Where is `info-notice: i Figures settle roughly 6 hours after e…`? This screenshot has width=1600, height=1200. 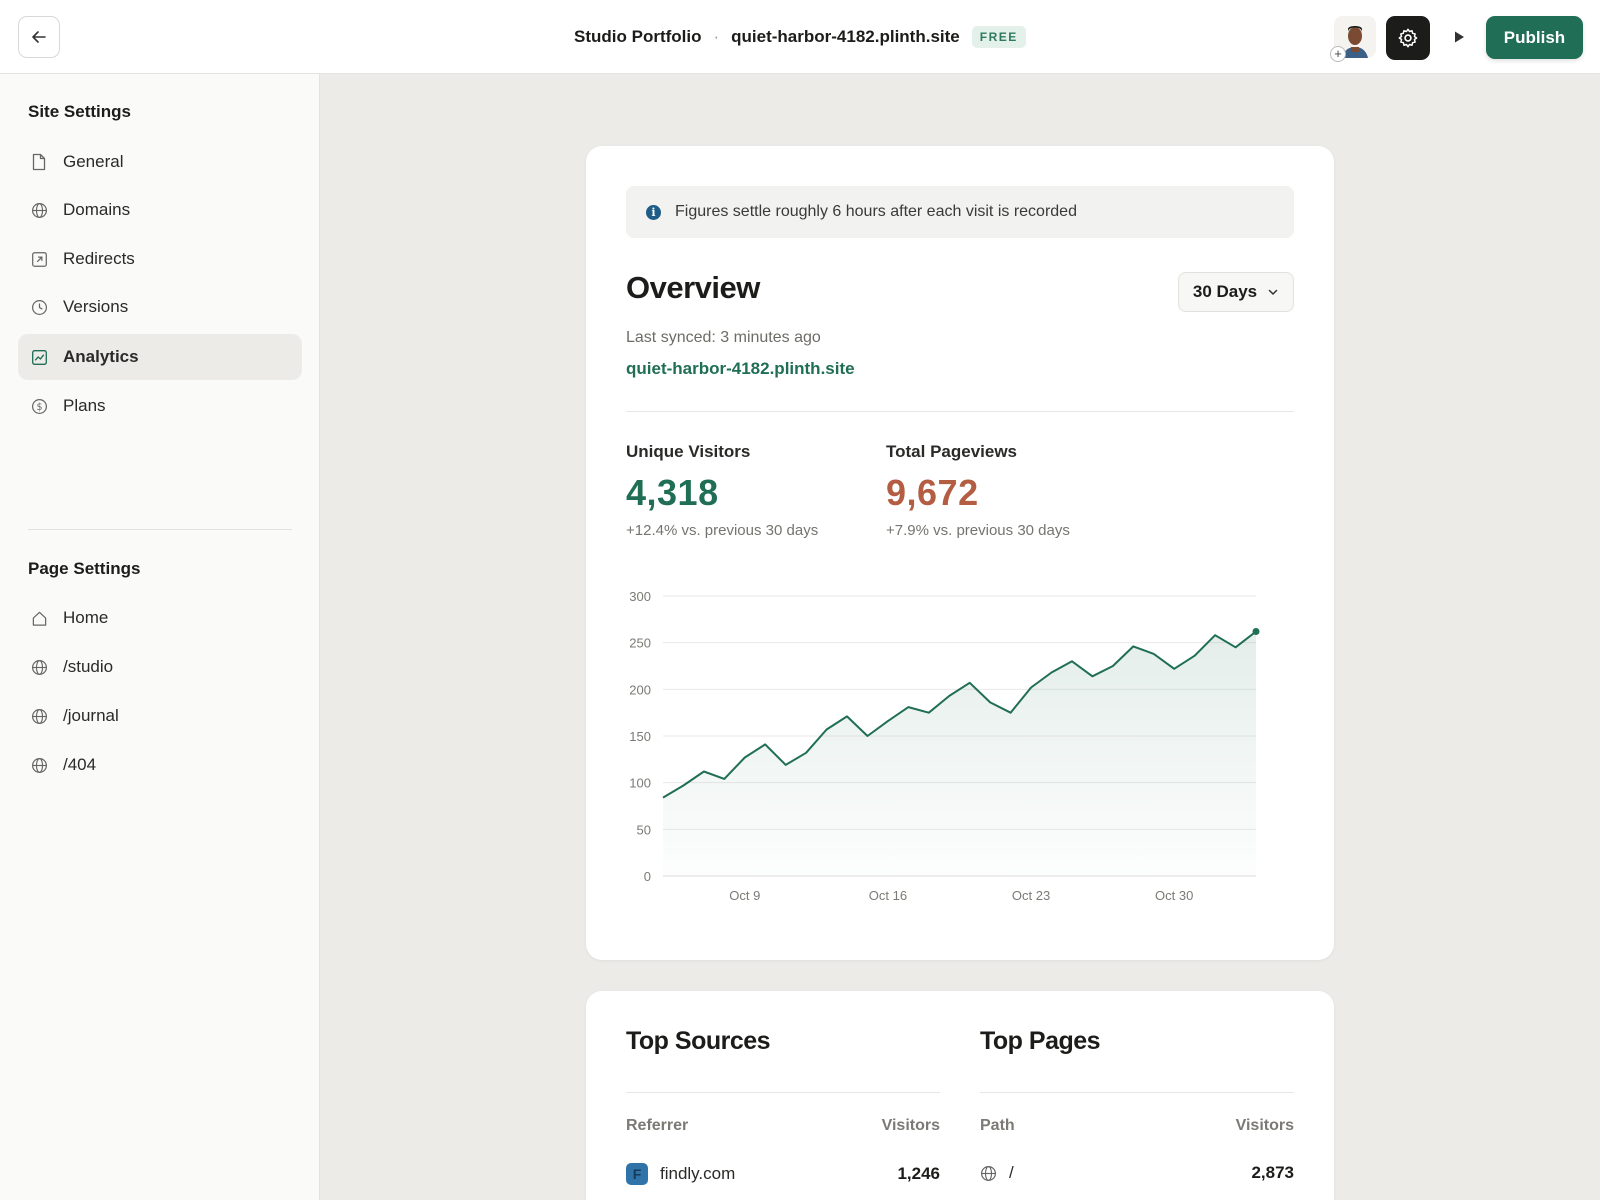 info-notice: i Figures settle roughly 6 hours after e… is located at coordinates (960, 212).